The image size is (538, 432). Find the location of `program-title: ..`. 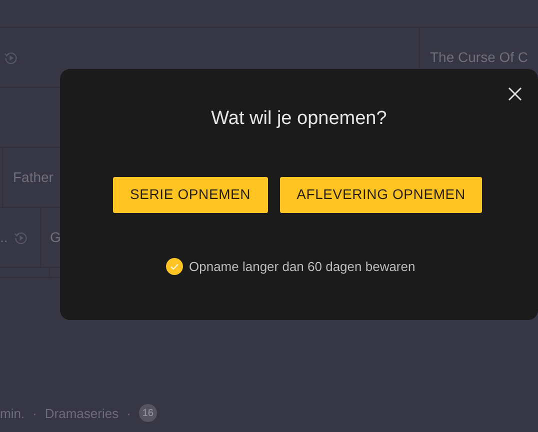

program-title: .. is located at coordinates (4, 237).